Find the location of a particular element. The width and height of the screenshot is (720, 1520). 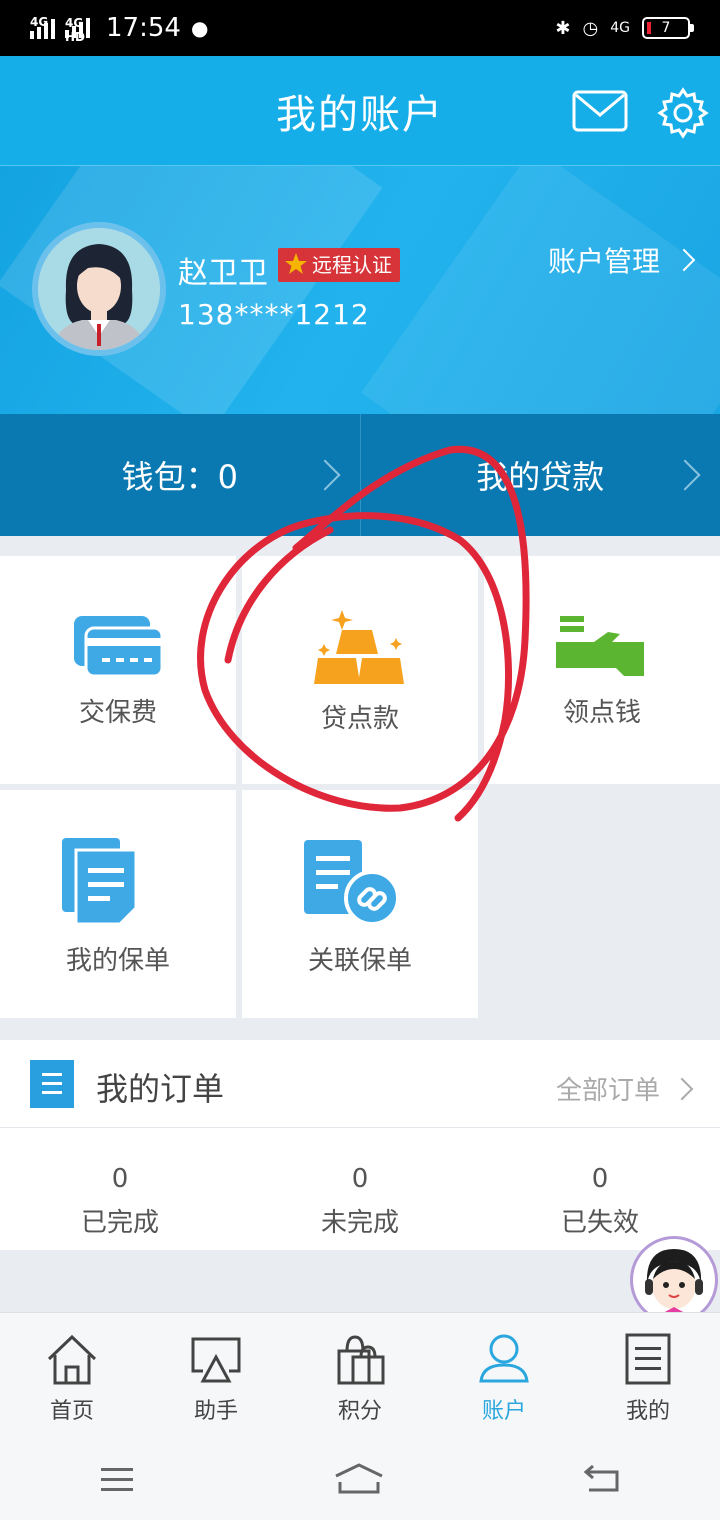

hand-money-icon is located at coordinates (600, 646).